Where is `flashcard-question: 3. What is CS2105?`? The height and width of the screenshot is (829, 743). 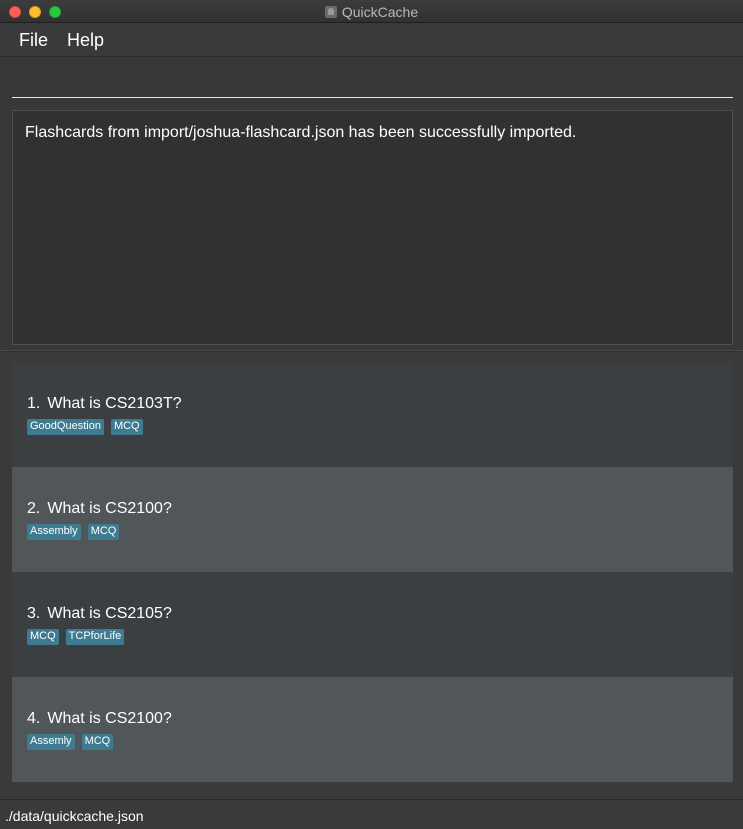
flashcard-question: 3. What is CS2105? is located at coordinates (99, 614).